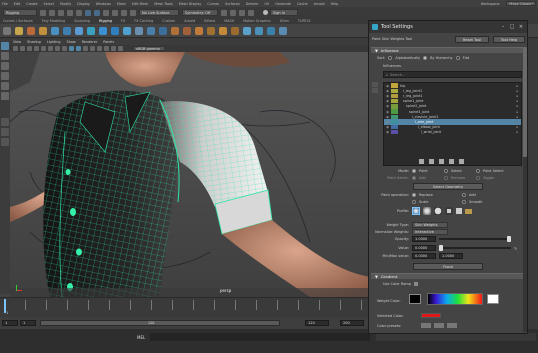 The width and height of the screenshot is (538, 353). What do you see at coordinates (390, 58) in the screenshot?
I see `sort-alpha-radio` at bounding box center [390, 58].